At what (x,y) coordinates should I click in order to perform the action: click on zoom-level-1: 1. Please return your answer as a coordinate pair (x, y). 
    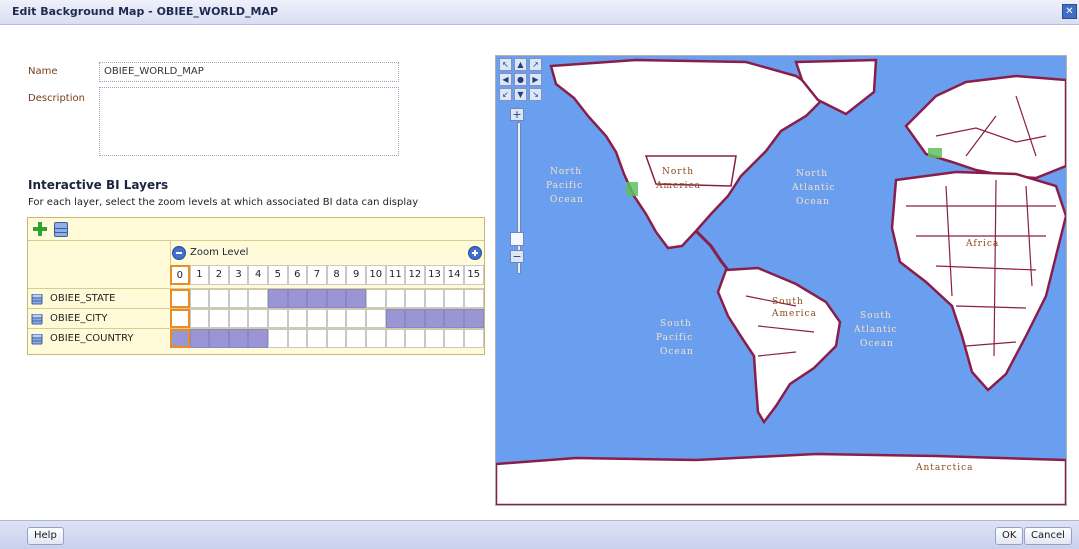
    Looking at the image, I should click on (199, 275).